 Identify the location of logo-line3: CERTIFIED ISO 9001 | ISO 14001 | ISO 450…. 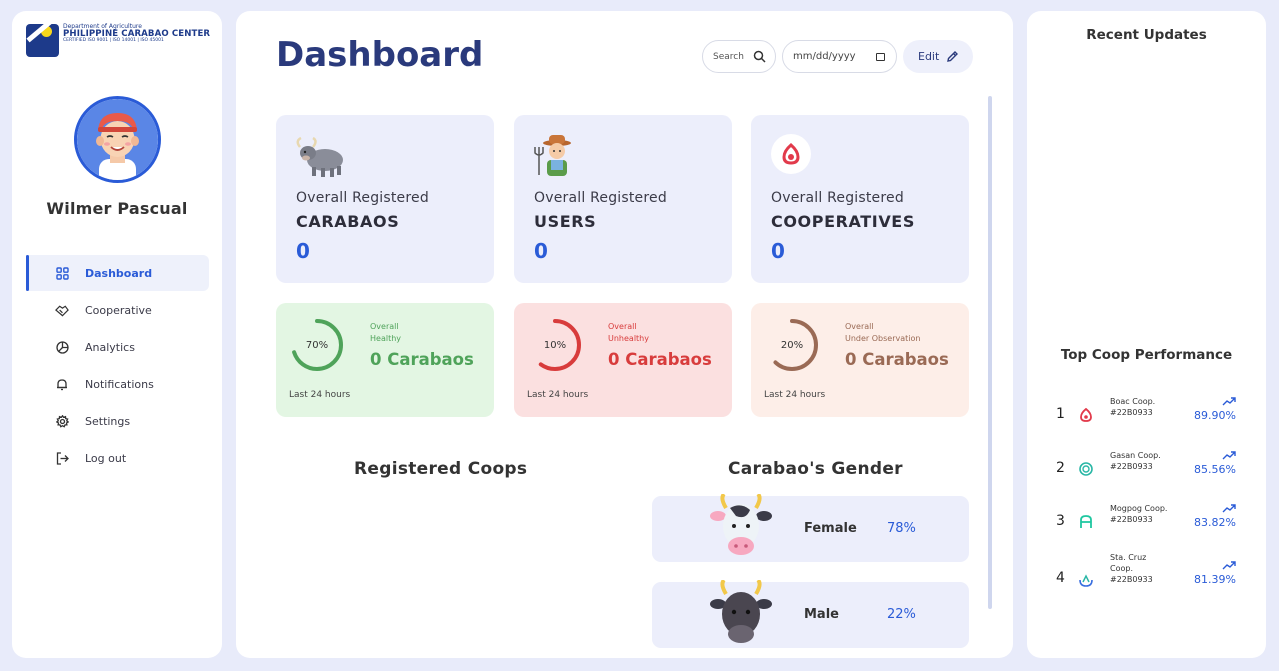
(113, 40).